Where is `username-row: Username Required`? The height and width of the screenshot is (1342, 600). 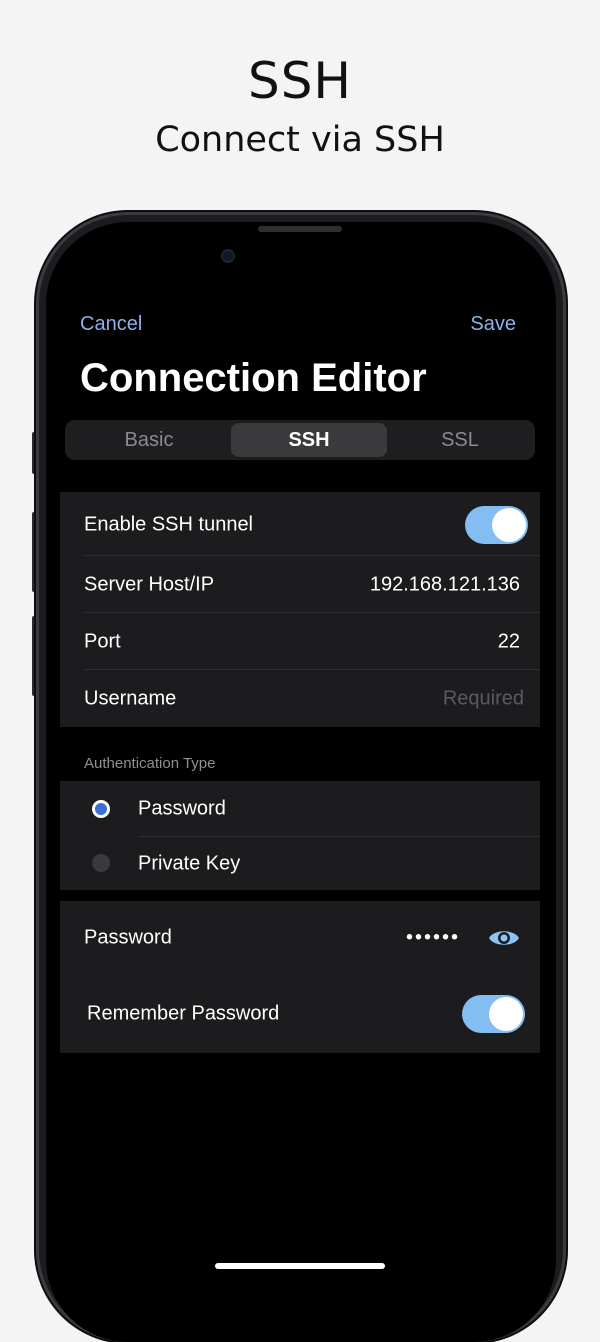
username-row: Username Required is located at coordinates (300, 698).